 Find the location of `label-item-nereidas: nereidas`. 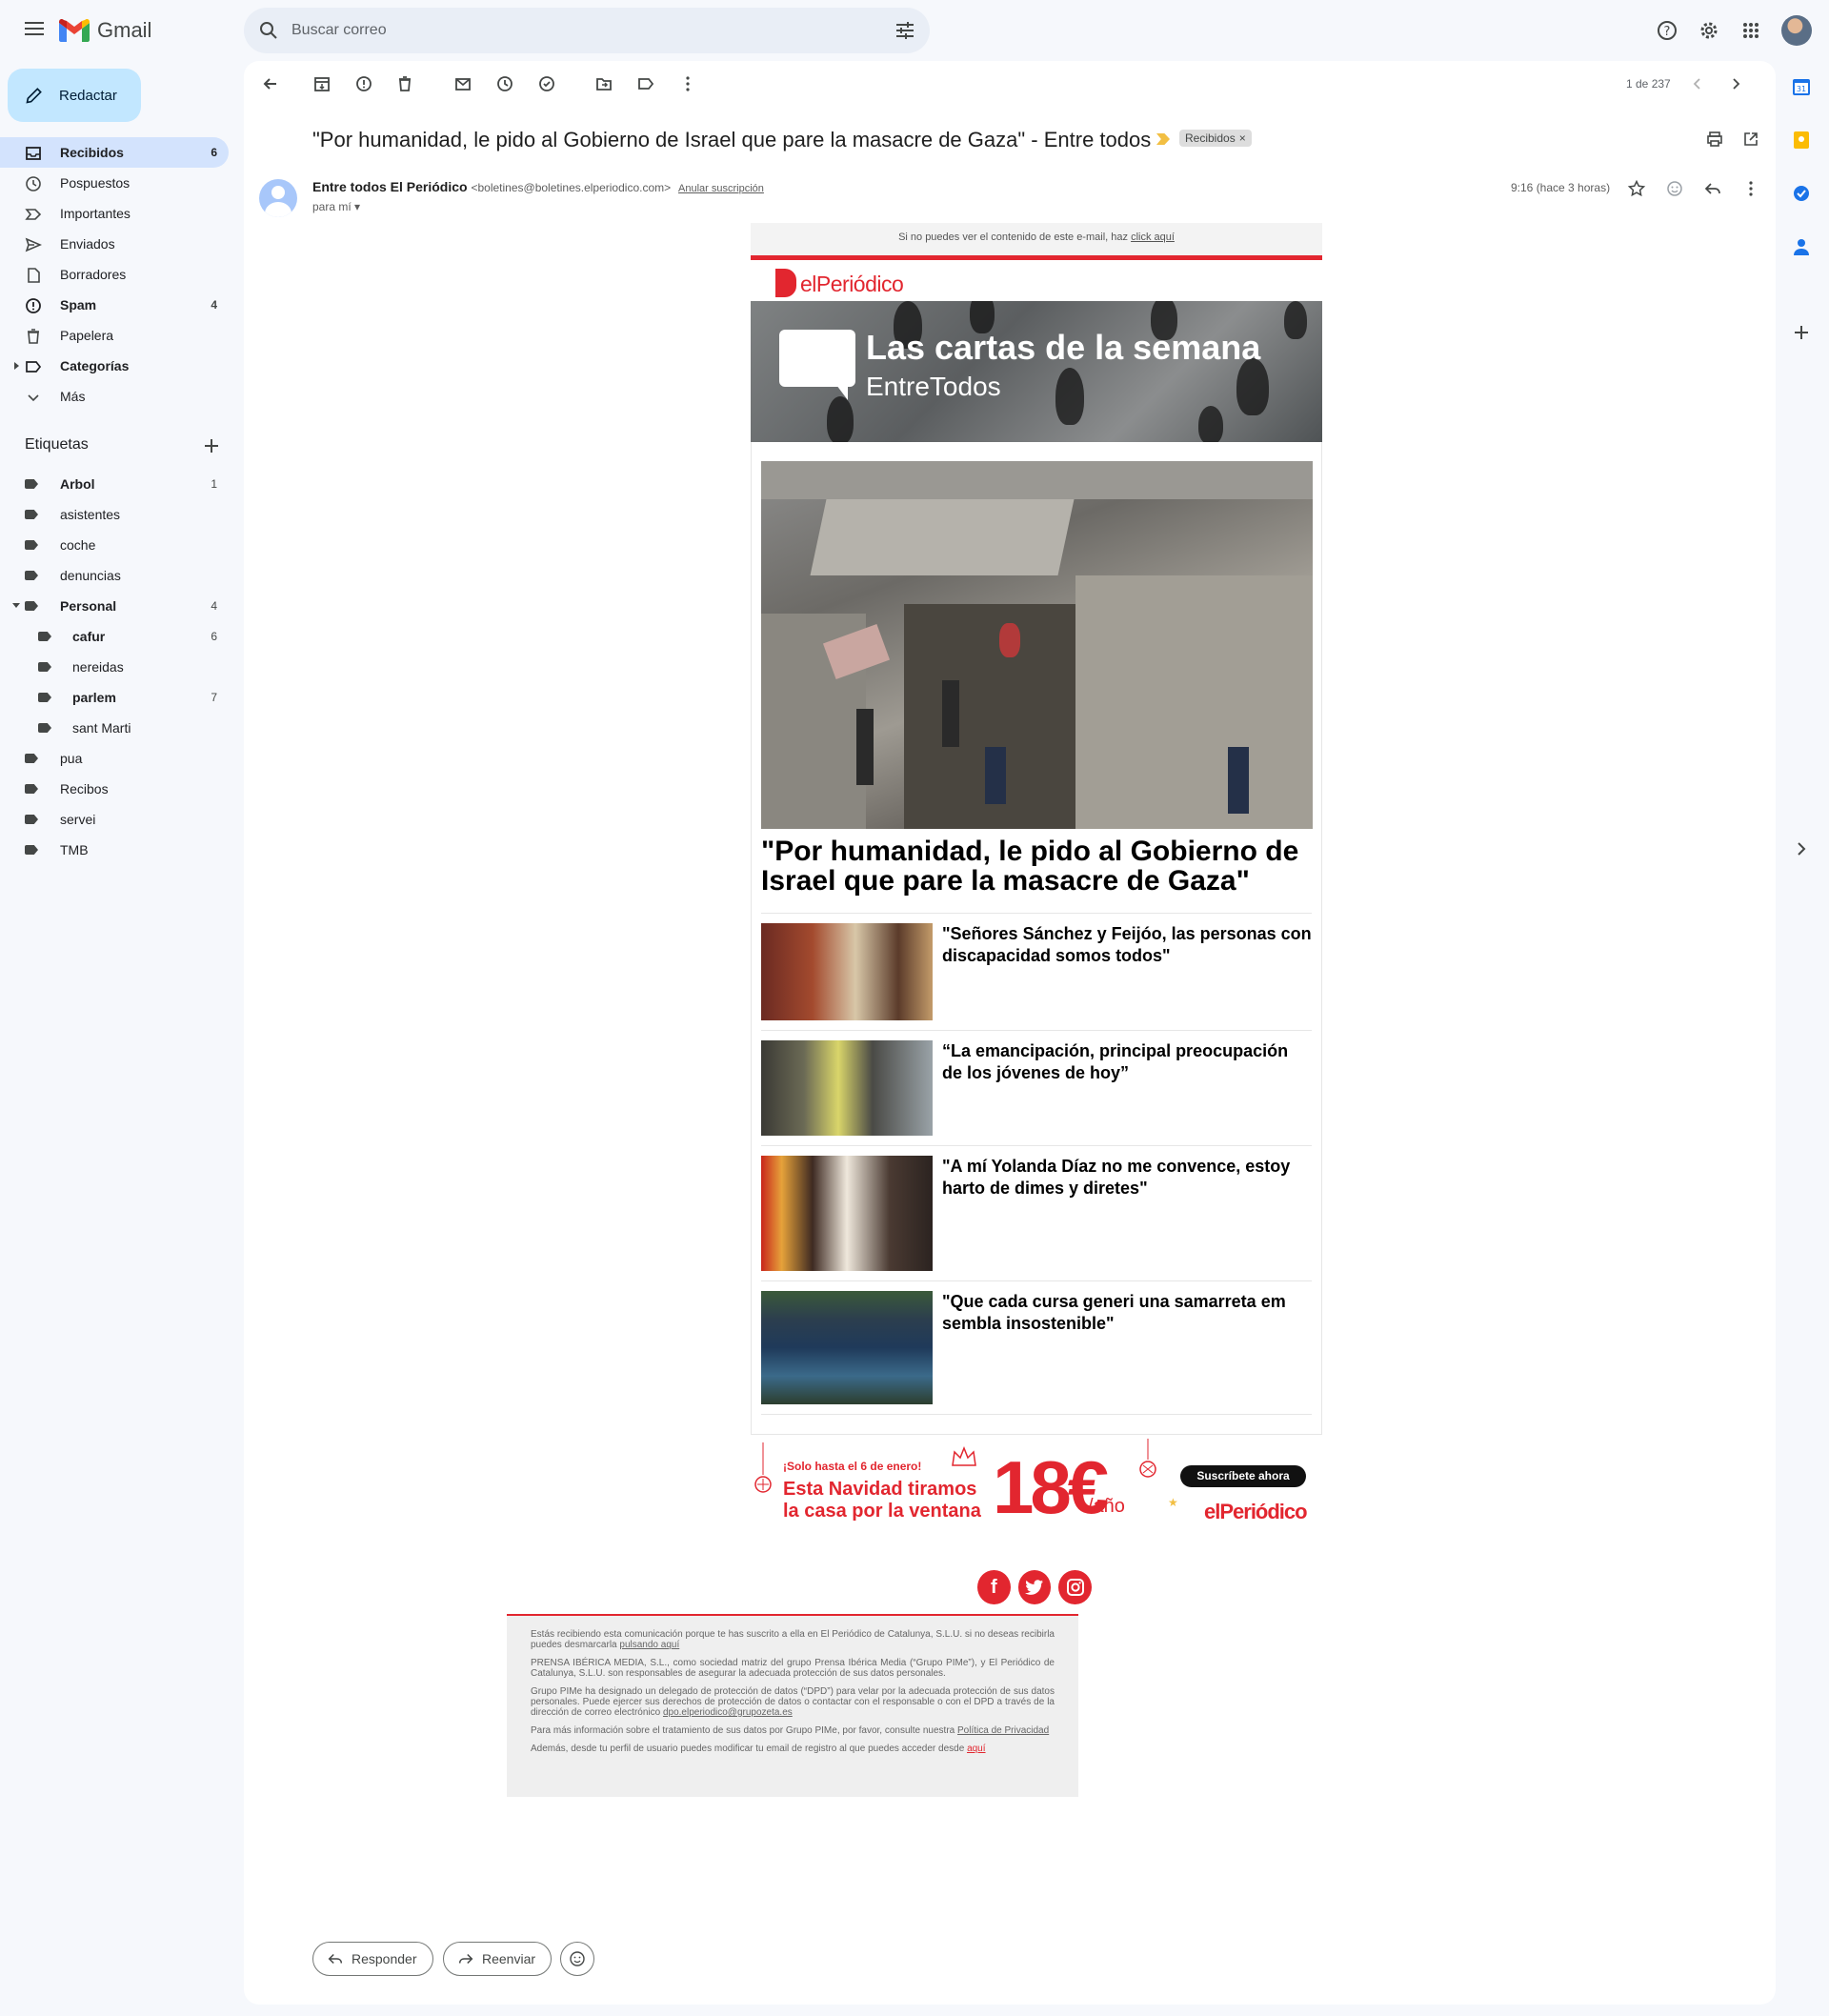

label-item-nereidas: nereidas is located at coordinates (122, 667).